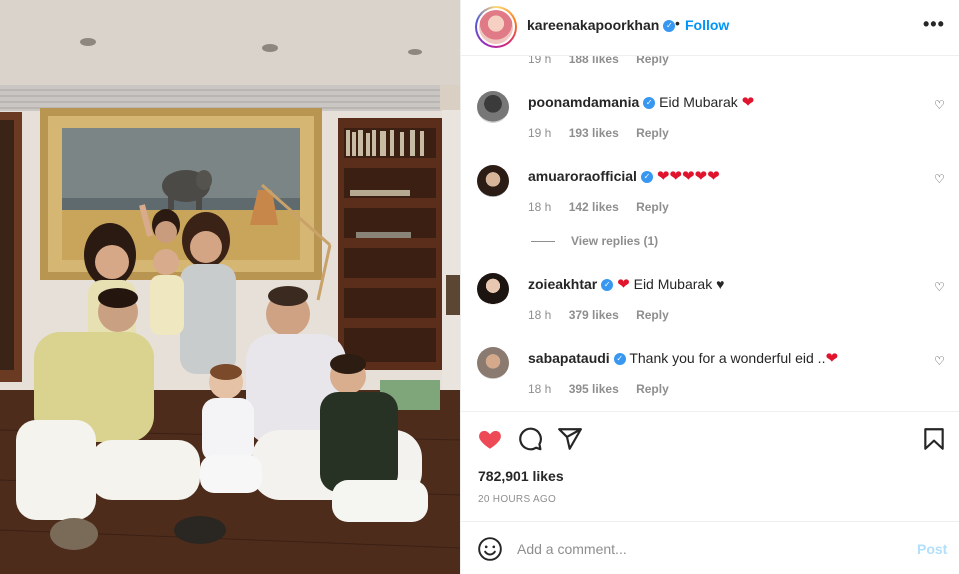  What do you see at coordinates (543, 242) in the screenshot?
I see `replies-divider-line` at bounding box center [543, 242].